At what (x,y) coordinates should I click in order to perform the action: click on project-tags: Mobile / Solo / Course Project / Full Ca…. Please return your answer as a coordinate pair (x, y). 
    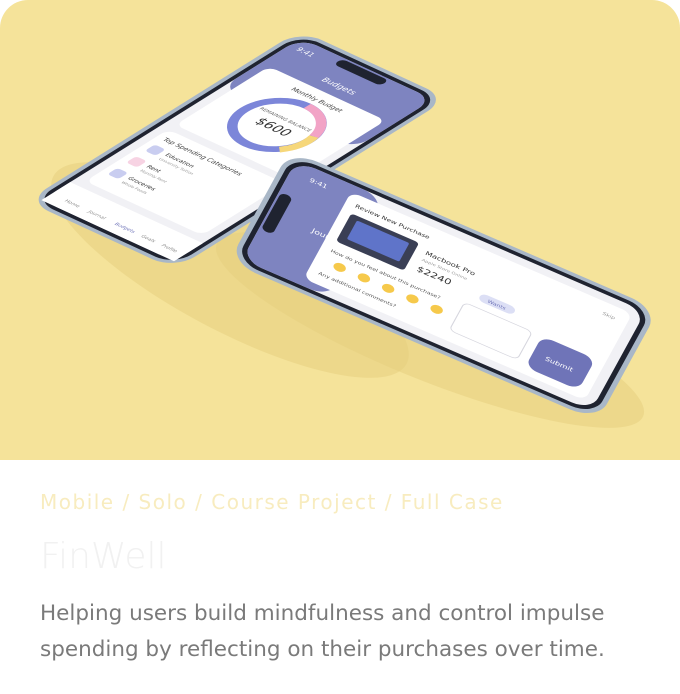
    Looking at the image, I should click on (272, 502).